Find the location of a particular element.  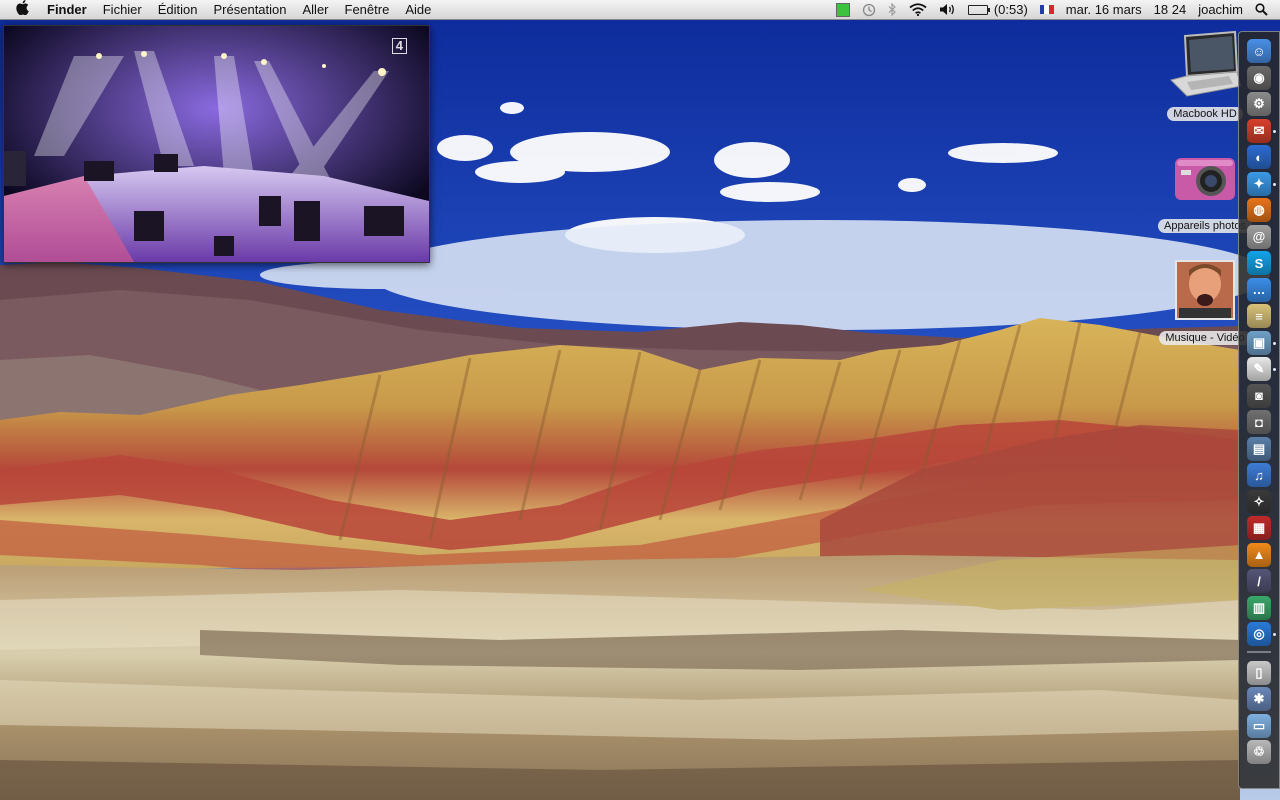

trash-glyph: ♲ is located at coordinates (1259, 751).